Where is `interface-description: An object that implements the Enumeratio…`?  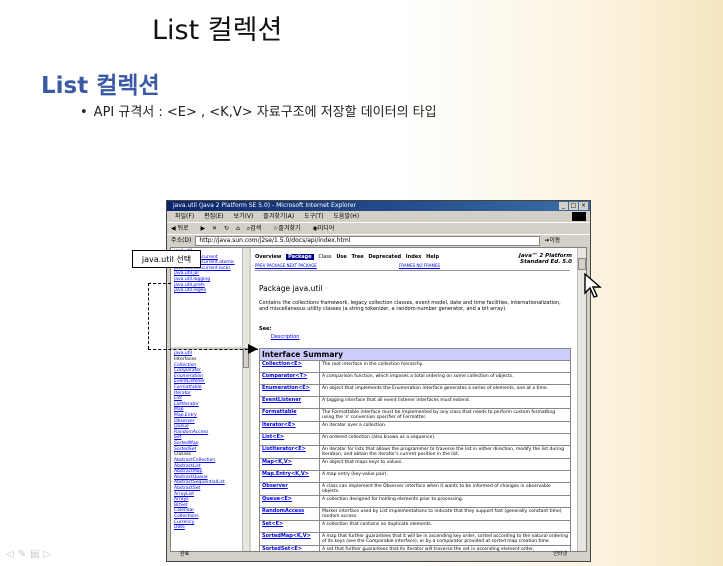 interface-description: An object that implements the Enumeratio… is located at coordinates (445, 390).